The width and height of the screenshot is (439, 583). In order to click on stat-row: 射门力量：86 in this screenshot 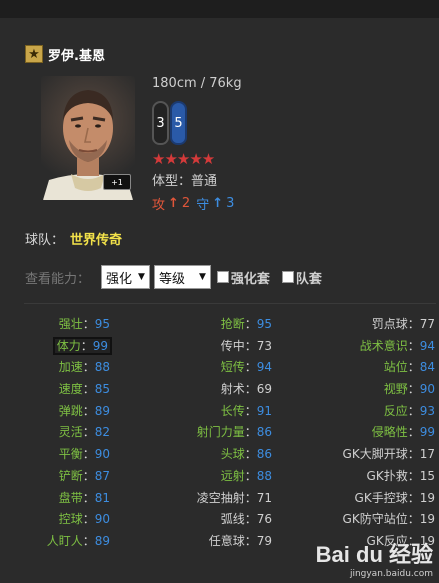, I will do `click(234, 432)`.